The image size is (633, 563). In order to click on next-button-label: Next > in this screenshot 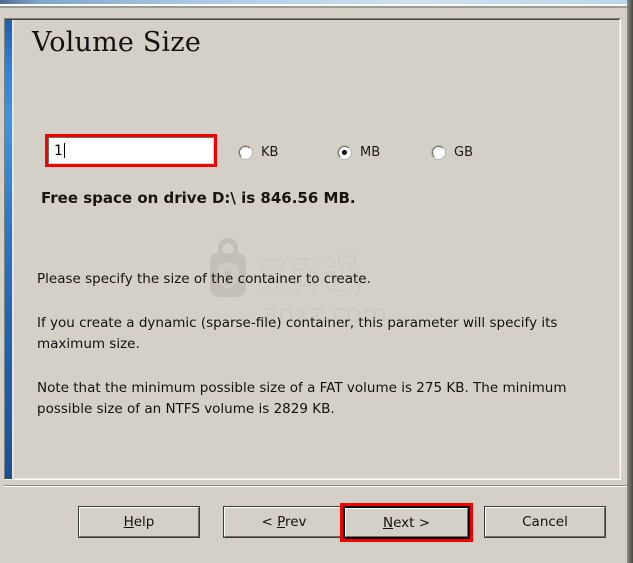, I will do `click(406, 522)`.